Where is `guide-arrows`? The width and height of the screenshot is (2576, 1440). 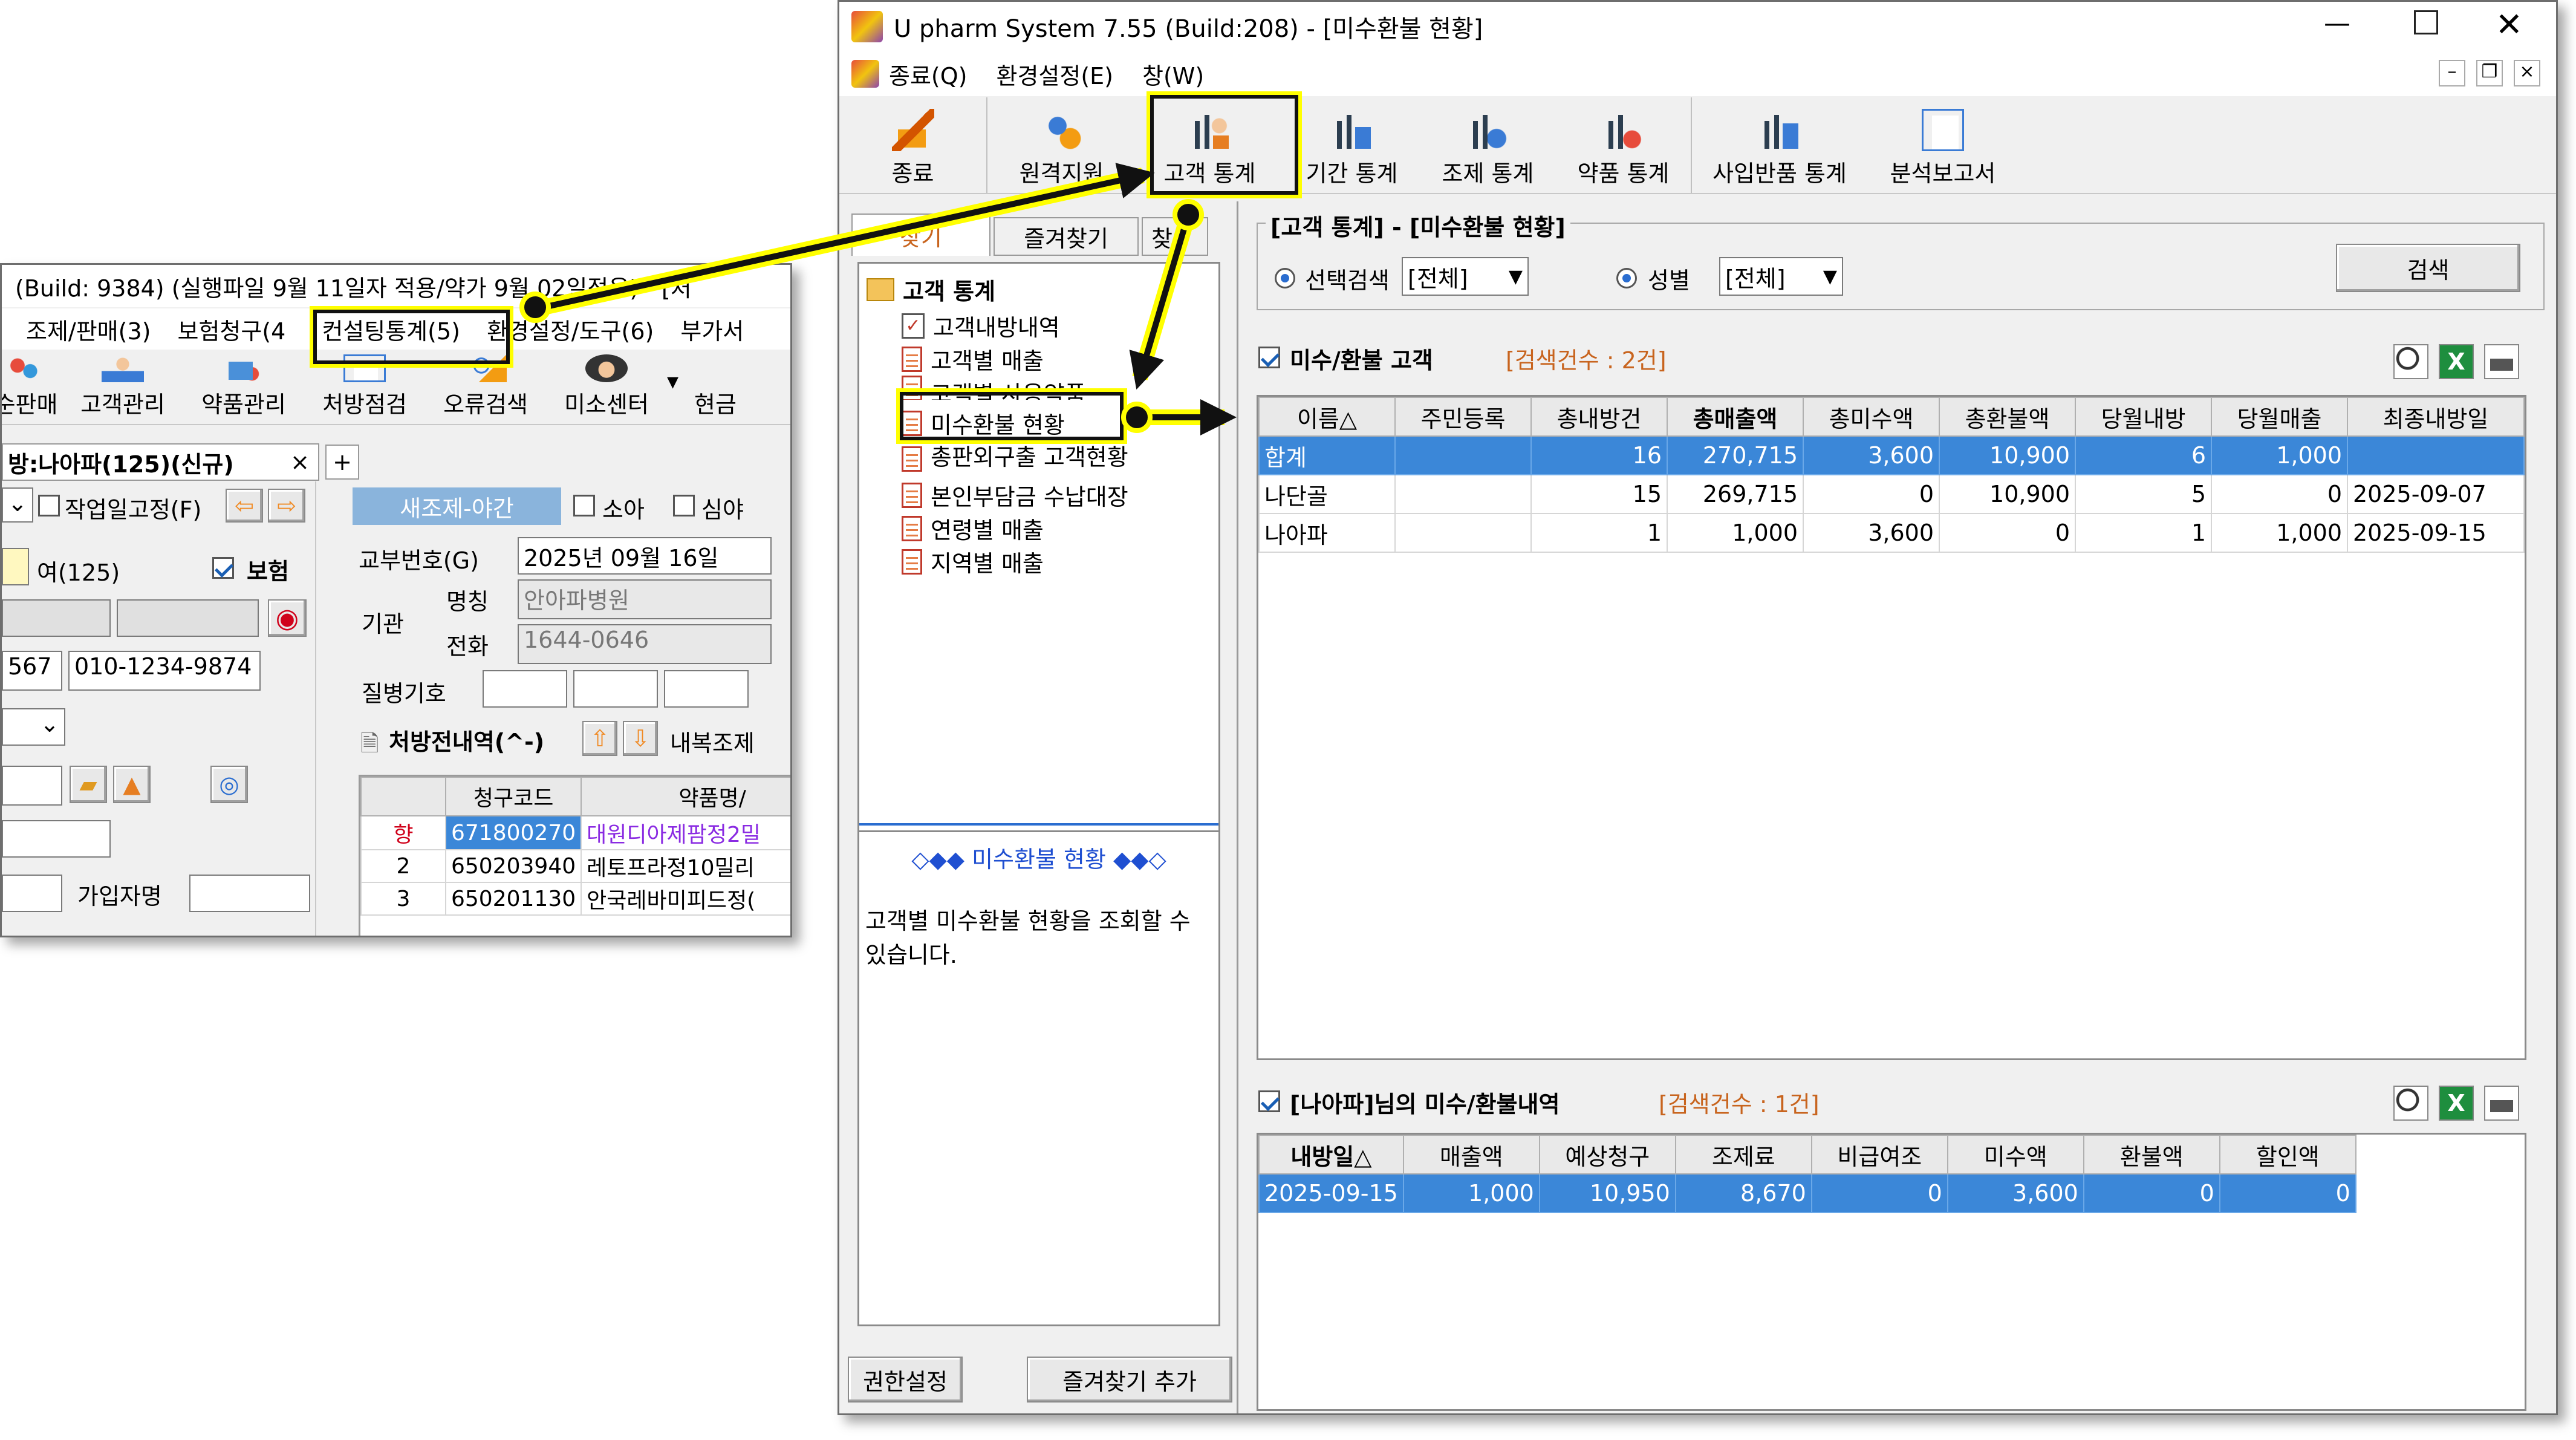
guide-arrows is located at coordinates (878, 299).